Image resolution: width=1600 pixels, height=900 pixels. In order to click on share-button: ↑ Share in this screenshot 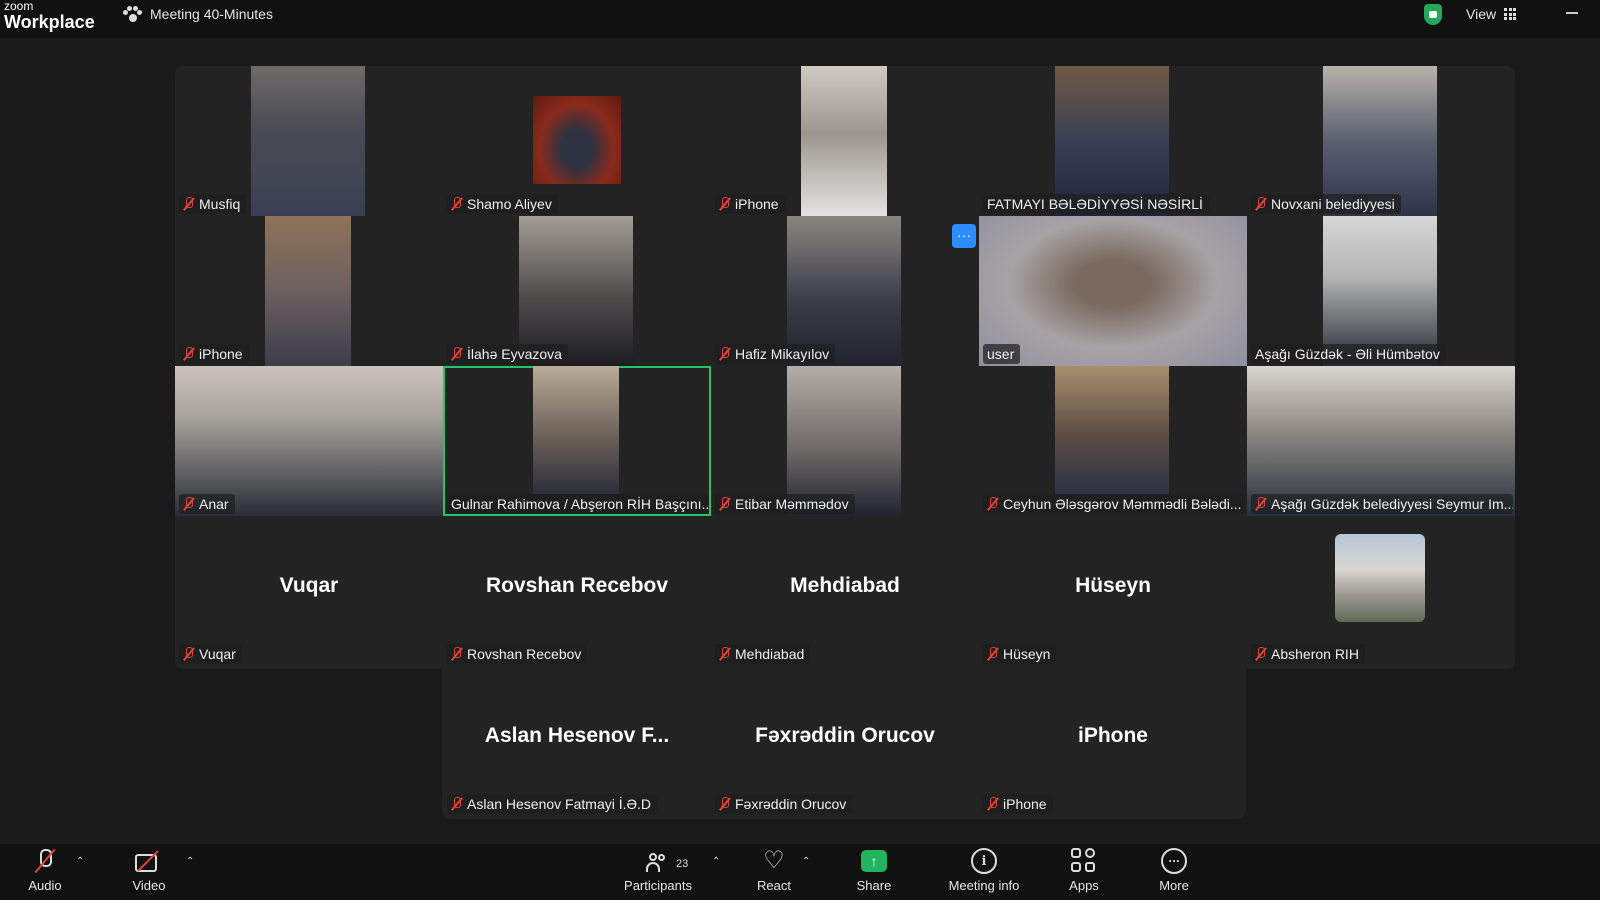, I will do `click(874, 872)`.